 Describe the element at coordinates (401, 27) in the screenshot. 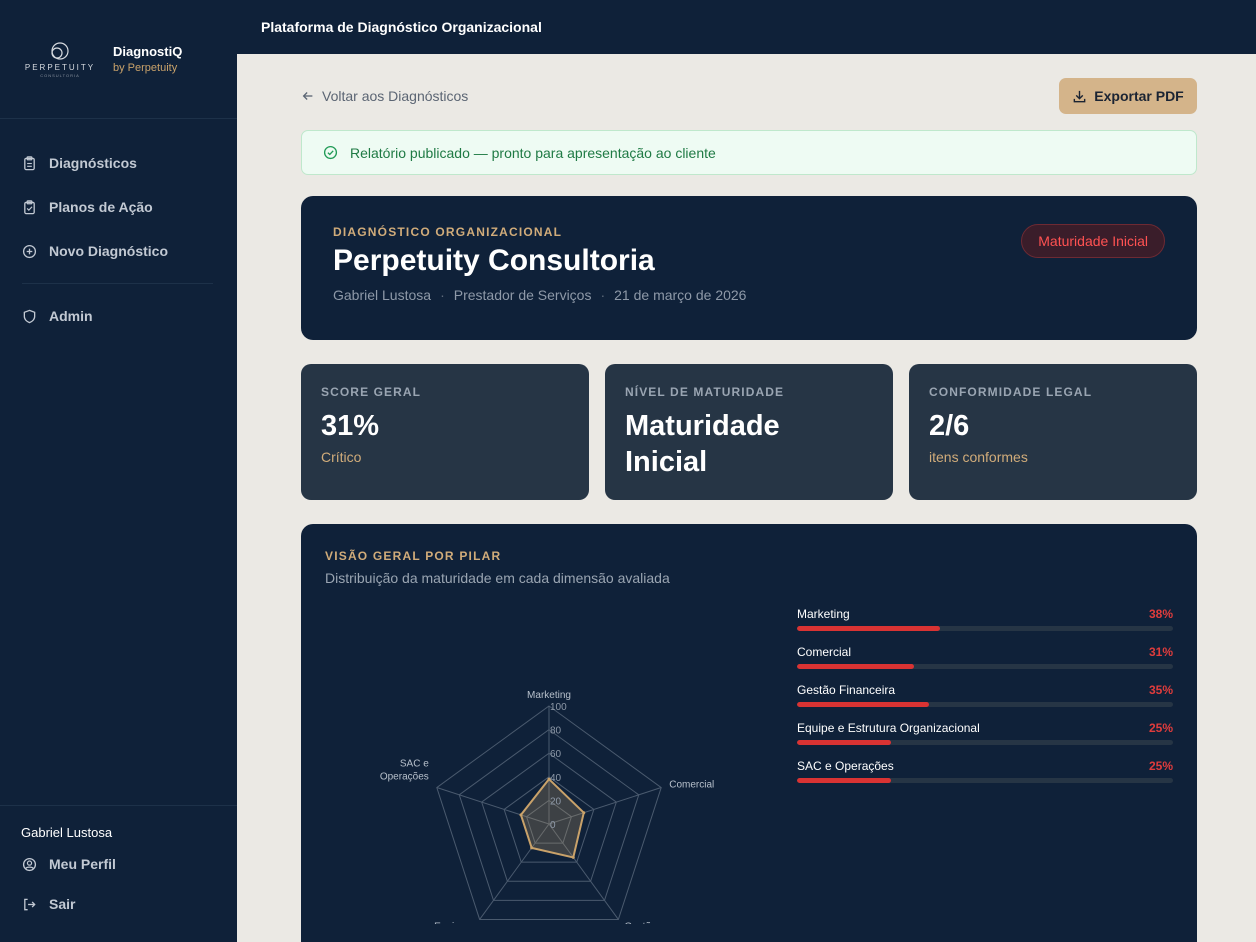

I see `platform-title: Plataforma de Diagnóstico Organizacional` at that location.